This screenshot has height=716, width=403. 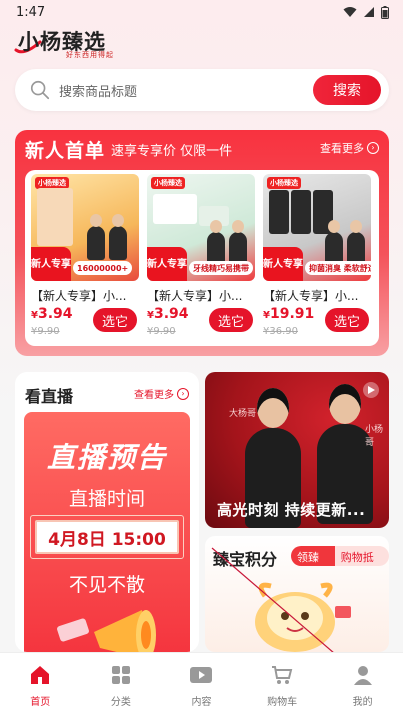 What do you see at coordinates (282, 702) in the screenshot?
I see `tab-label: 购物车` at bounding box center [282, 702].